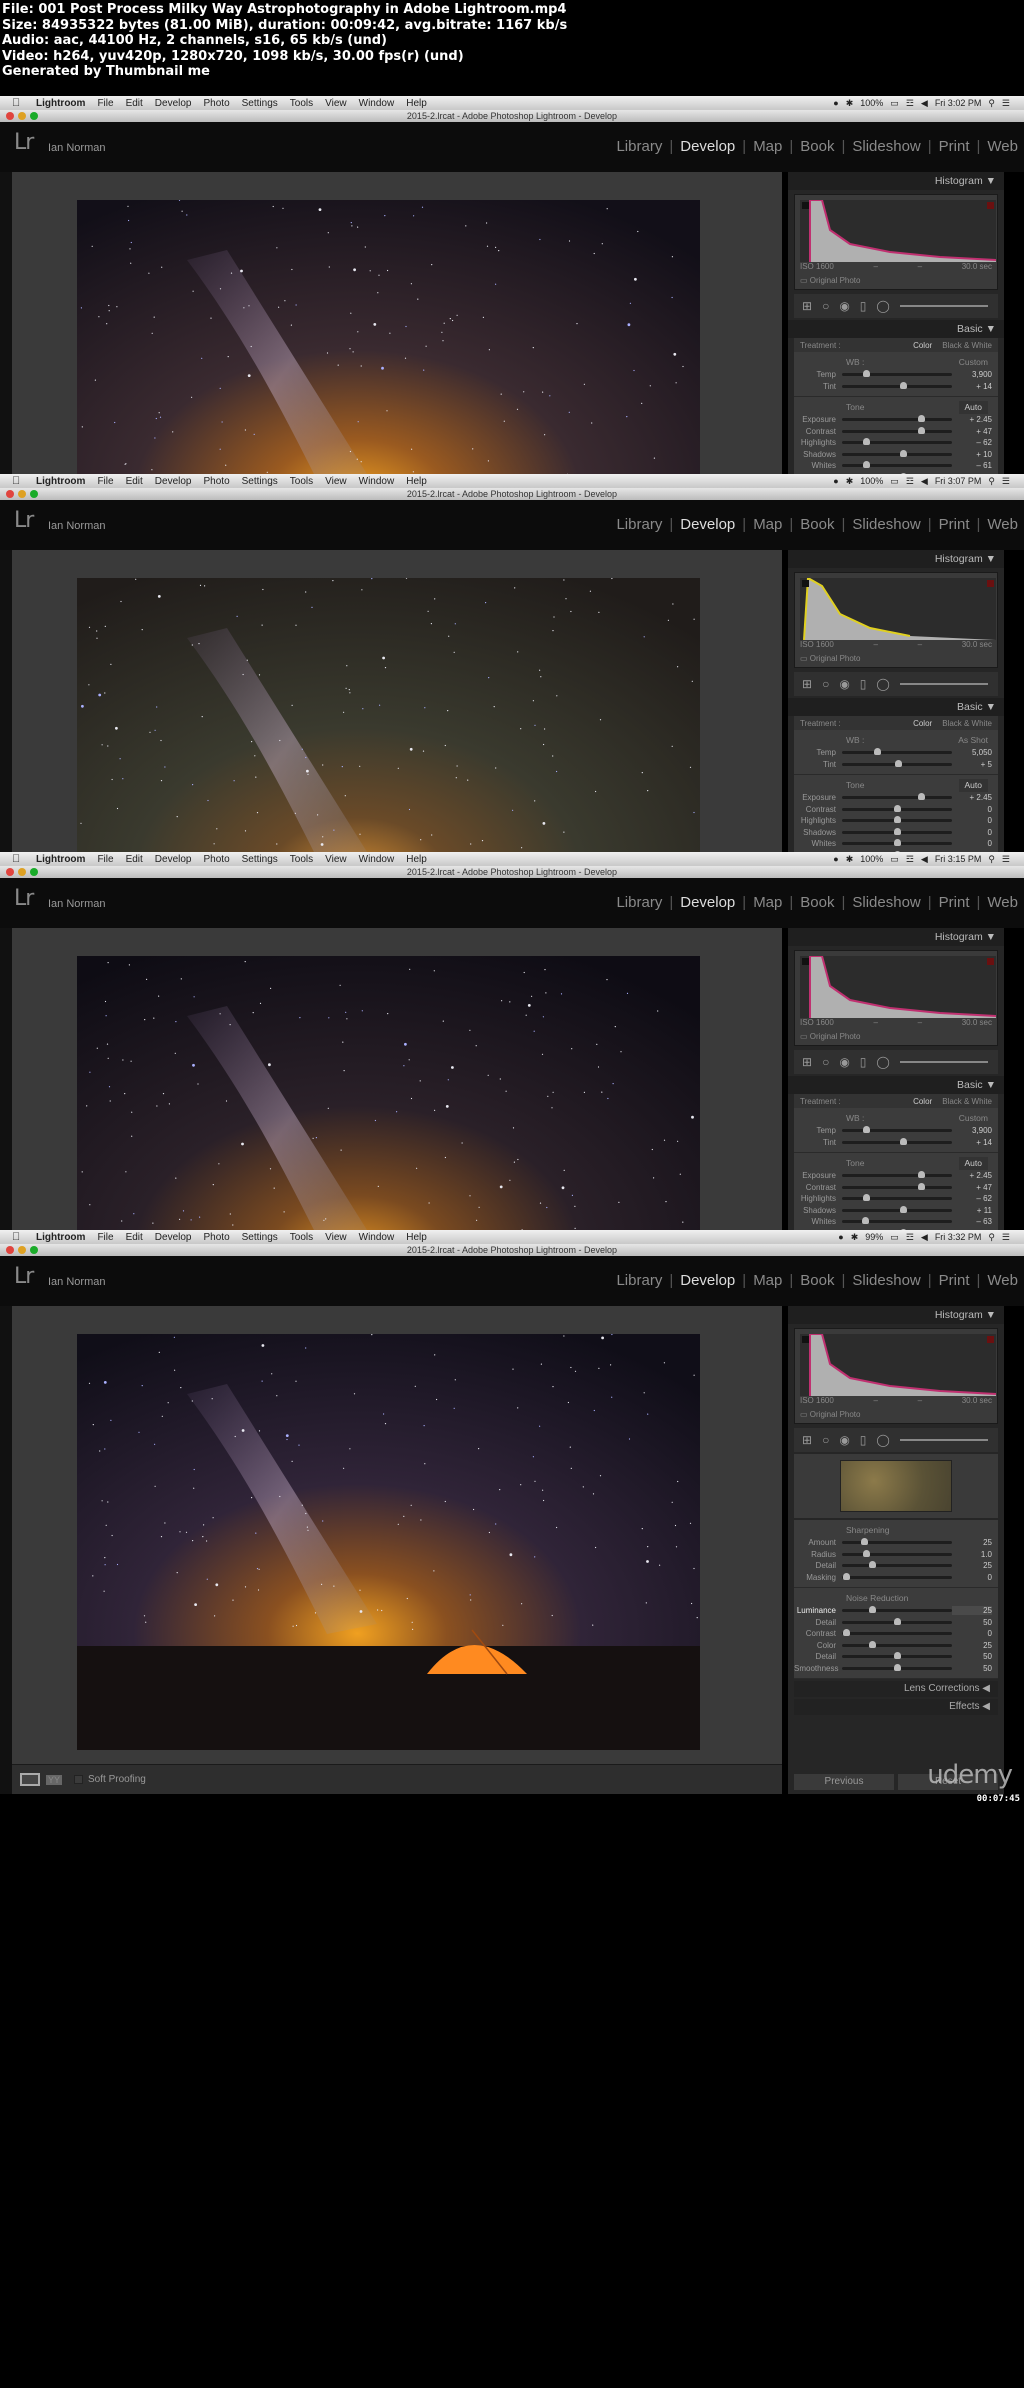  I want to click on highlight-clipping-icon, so click(990, 205).